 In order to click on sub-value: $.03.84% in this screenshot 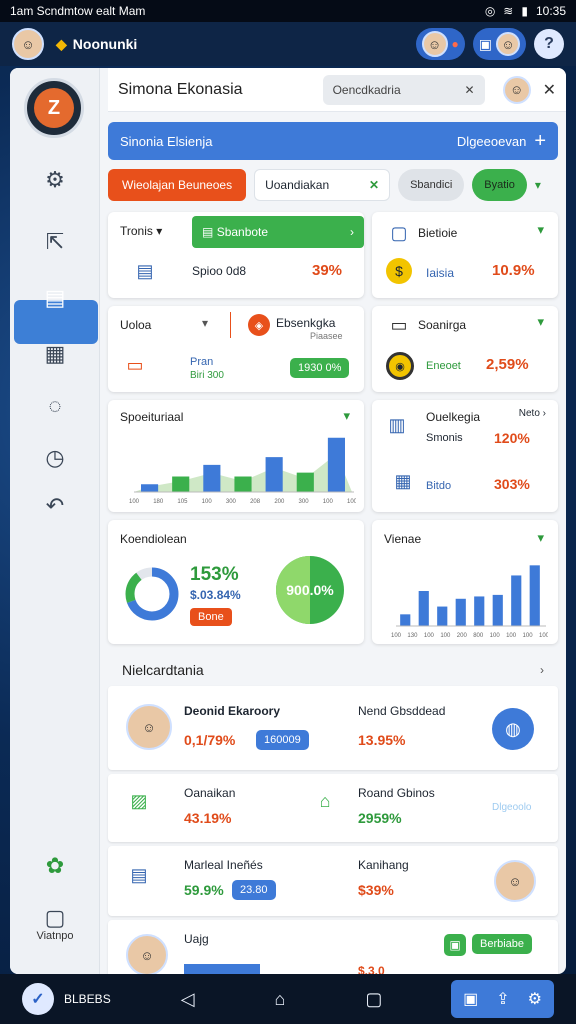, I will do `click(215, 595)`.